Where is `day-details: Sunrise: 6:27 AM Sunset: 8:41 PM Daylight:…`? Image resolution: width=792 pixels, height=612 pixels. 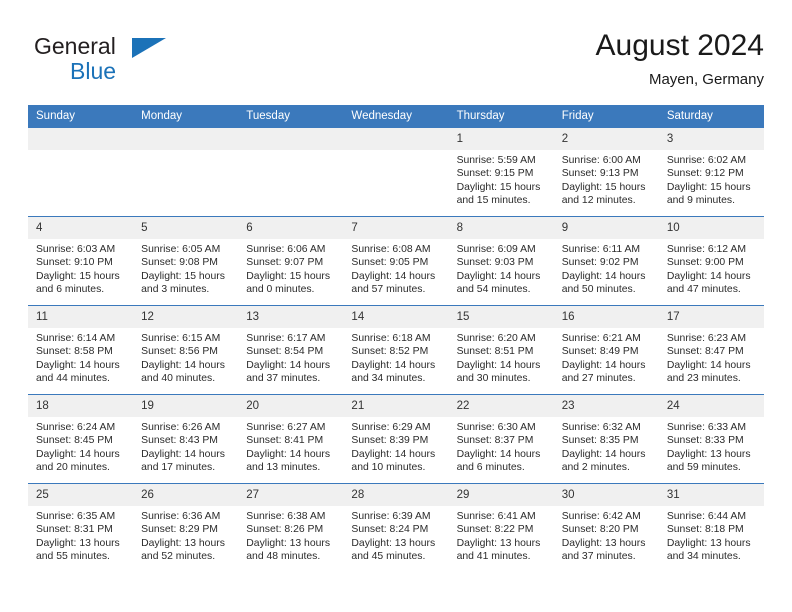
day-details: Sunrise: 6:27 AM Sunset: 8:41 PM Daylight:… is located at coordinates (290, 446).